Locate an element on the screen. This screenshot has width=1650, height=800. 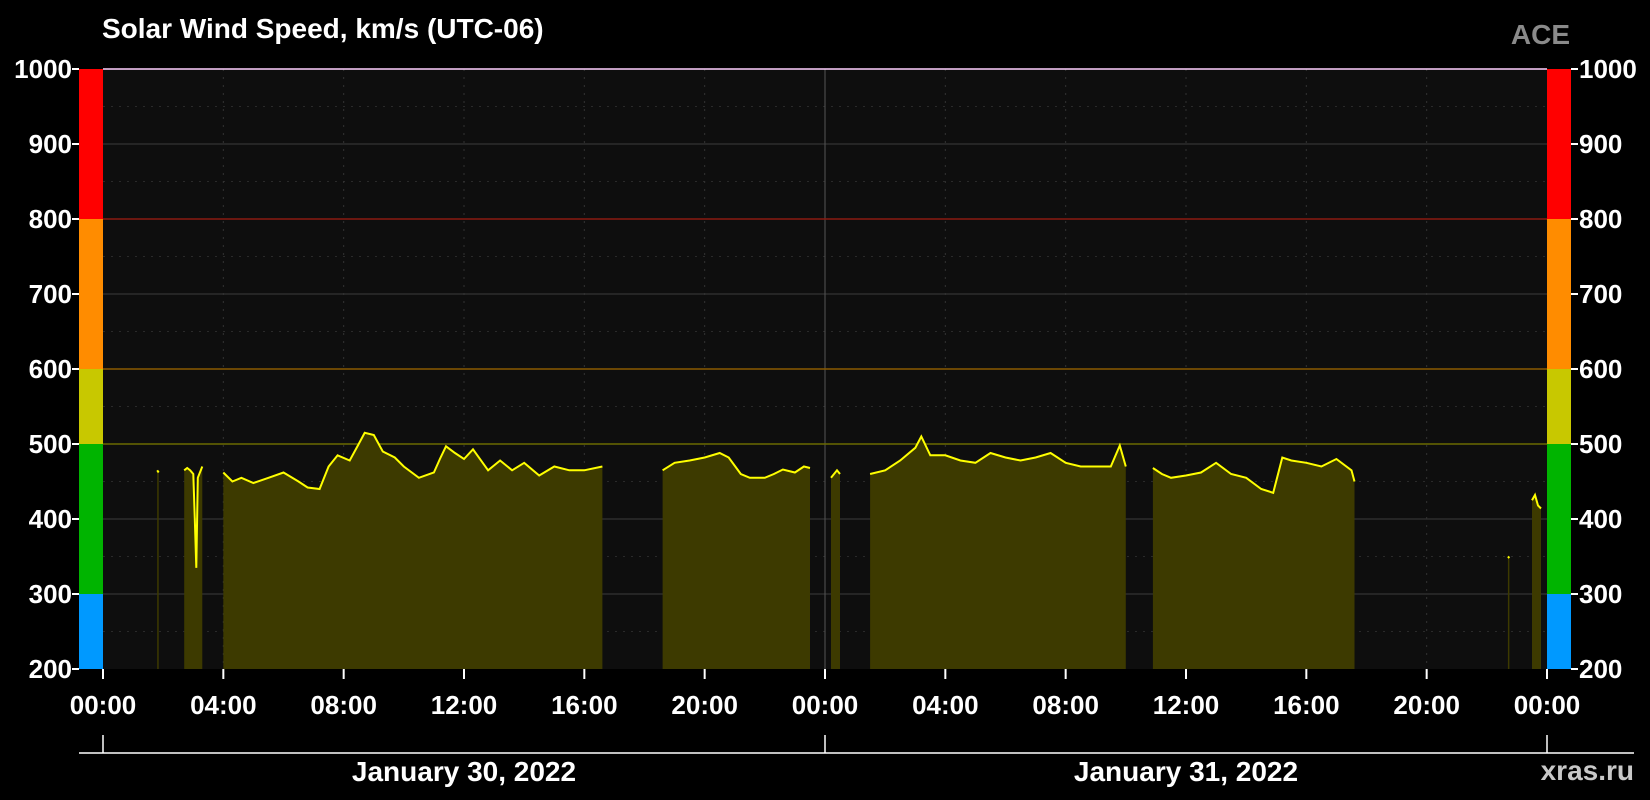
right-y-axis: 1000 900 800 700 600 500 400 300 200 is located at coordinates (1604, 369).